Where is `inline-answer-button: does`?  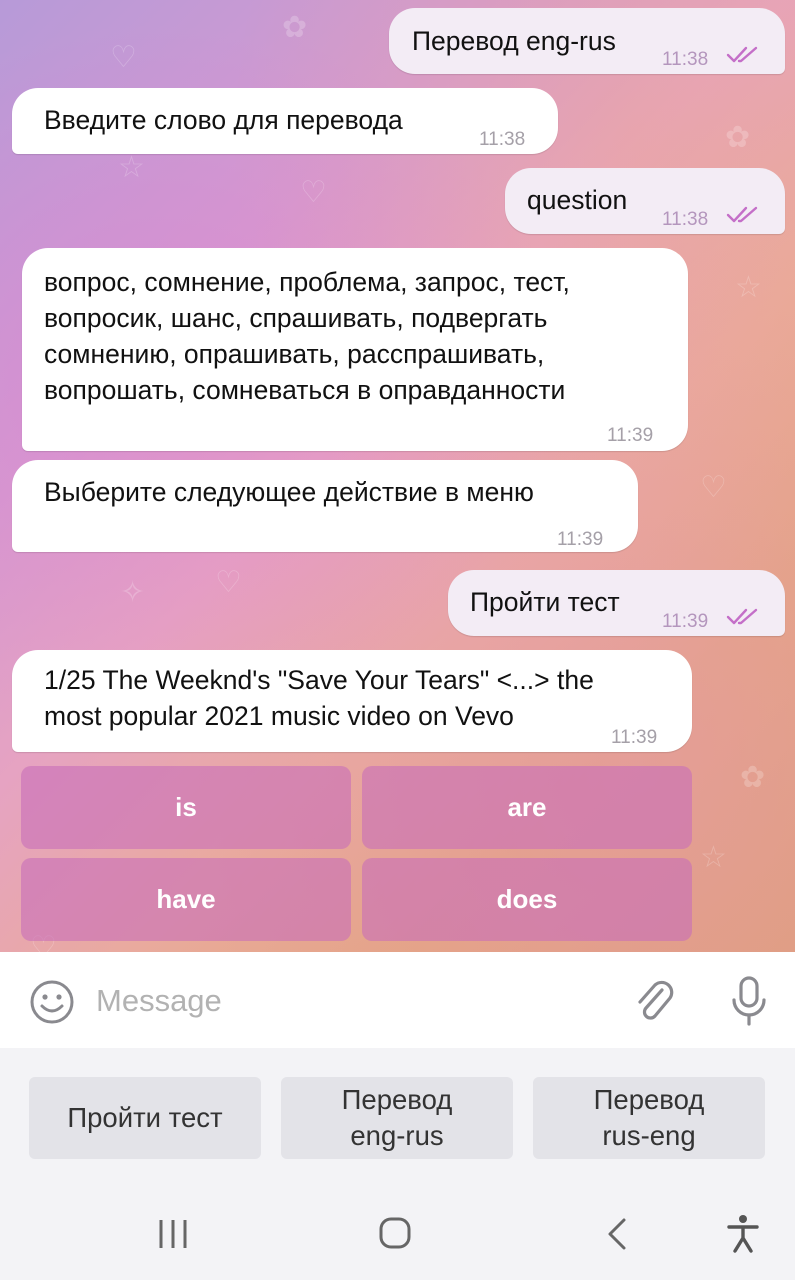 inline-answer-button: does is located at coordinates (527, 899).